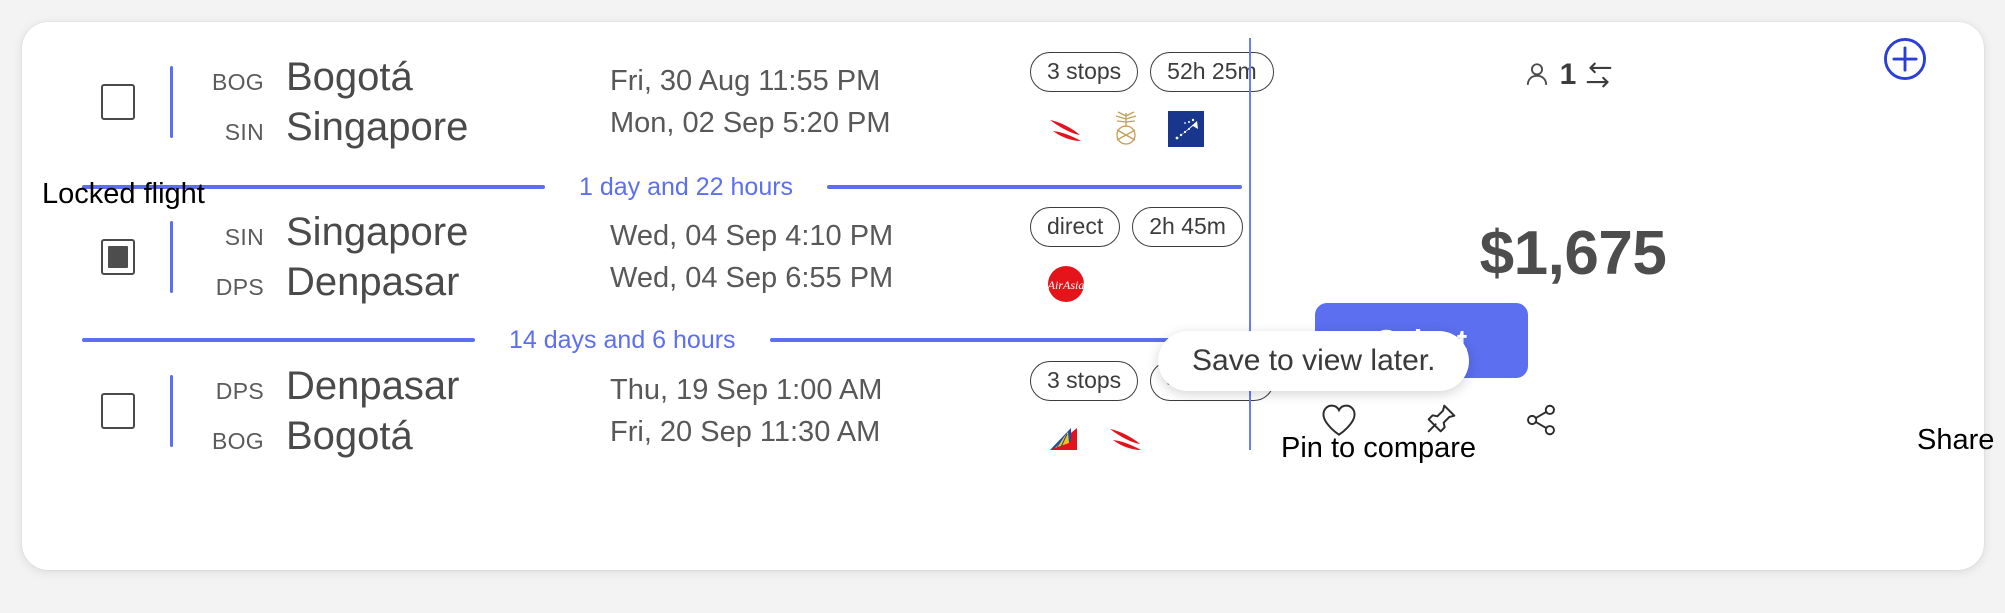 The width and height of the screenshot is (2005, 613). What do you see at coordinates (752, 278) in the screenshot?
I see `arrival-datetime: Wed, 04 Sep 6:55 PM` at bounding box center [752, 278].